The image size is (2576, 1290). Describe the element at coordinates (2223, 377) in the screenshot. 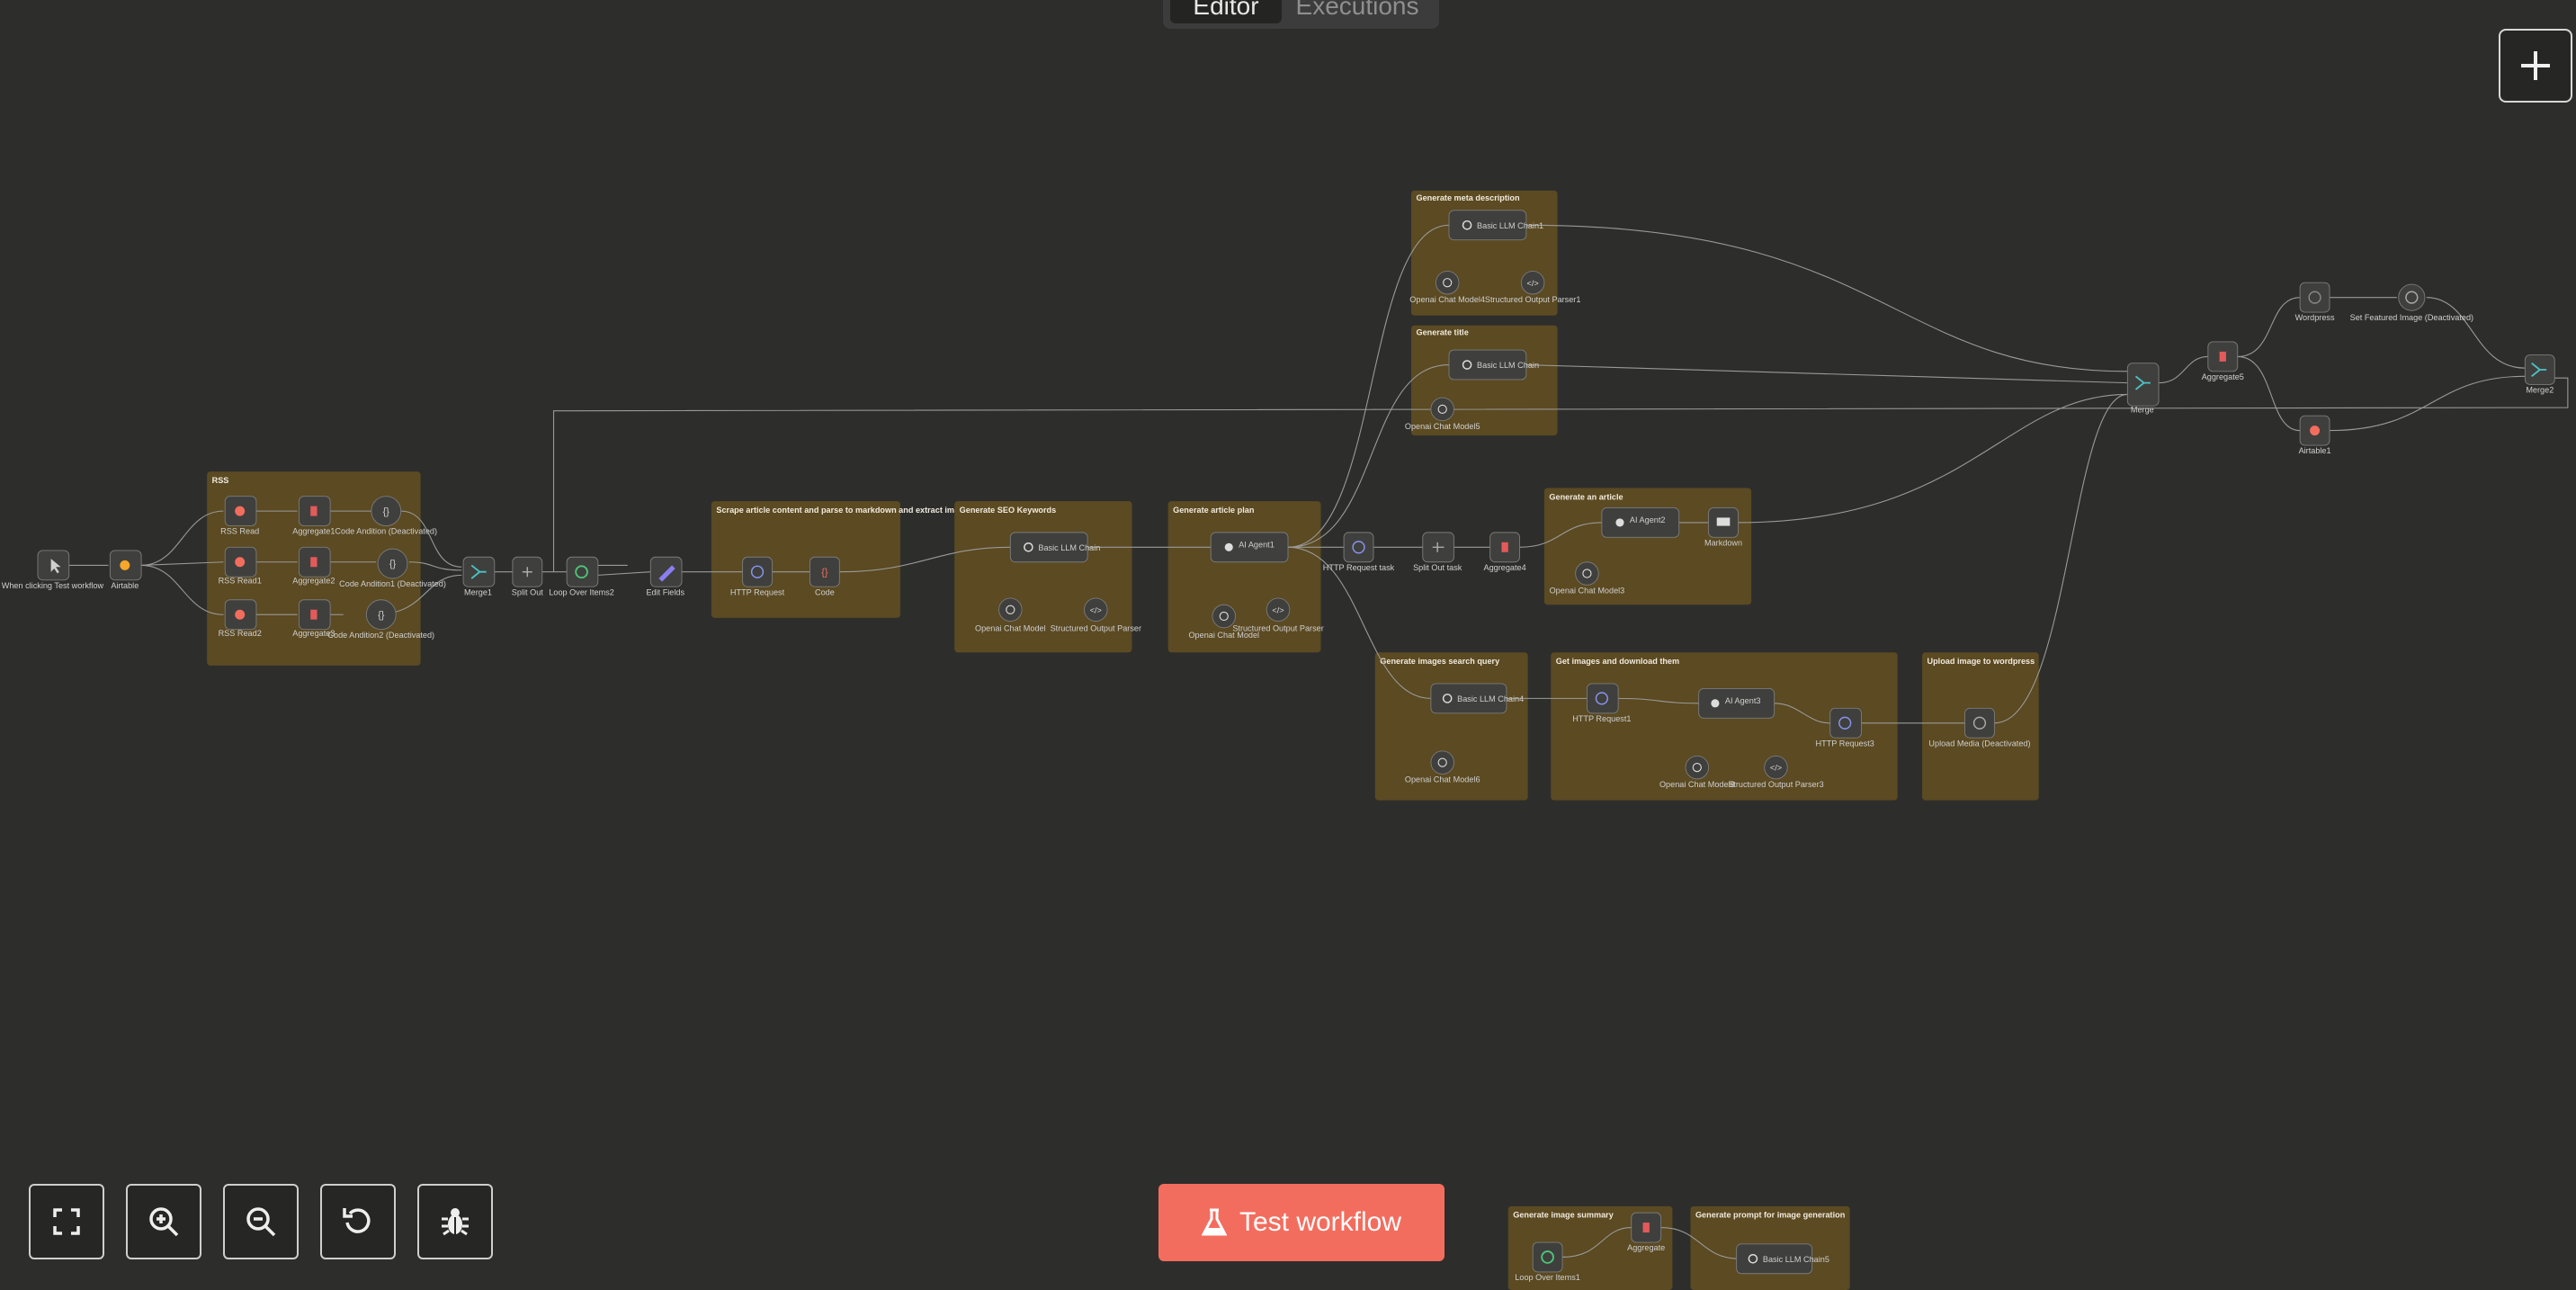

I see `node-label: Aggregate5` at that location.